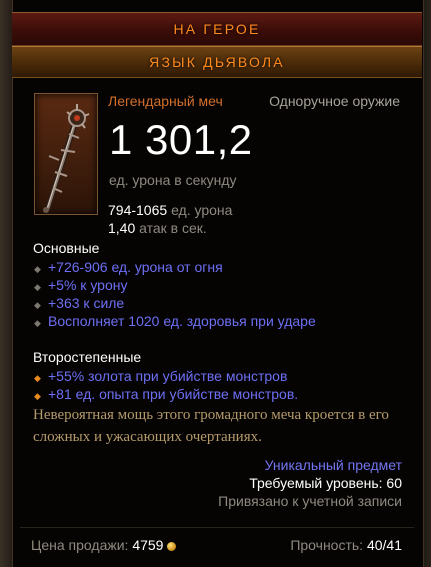  I want to click on primary-affix: ◆ +726-906 ед. урона от огня, so click(128, 267).